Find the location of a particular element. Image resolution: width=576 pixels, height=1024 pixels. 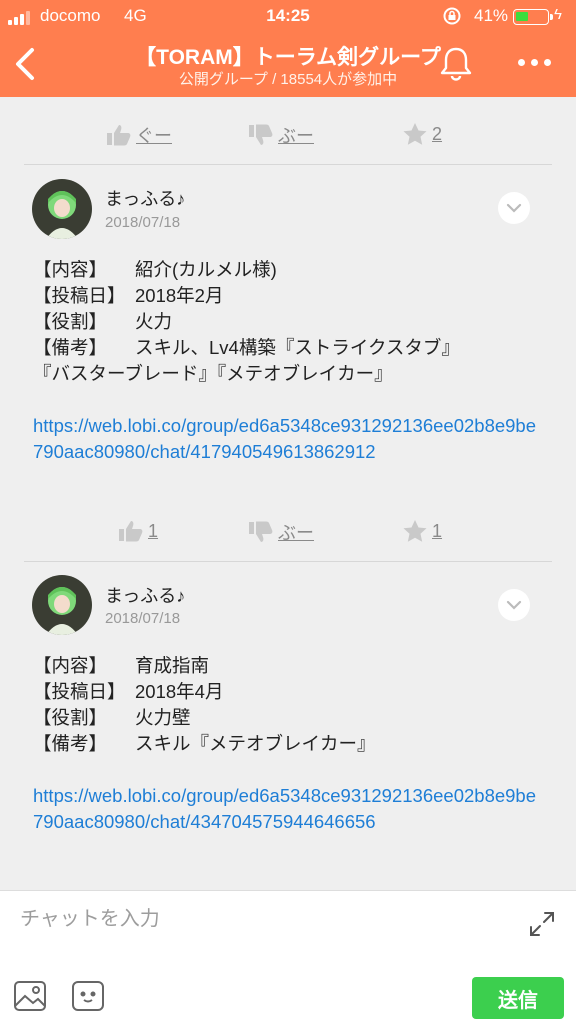

good-button: ぐー is located at coordinates (139, 135).